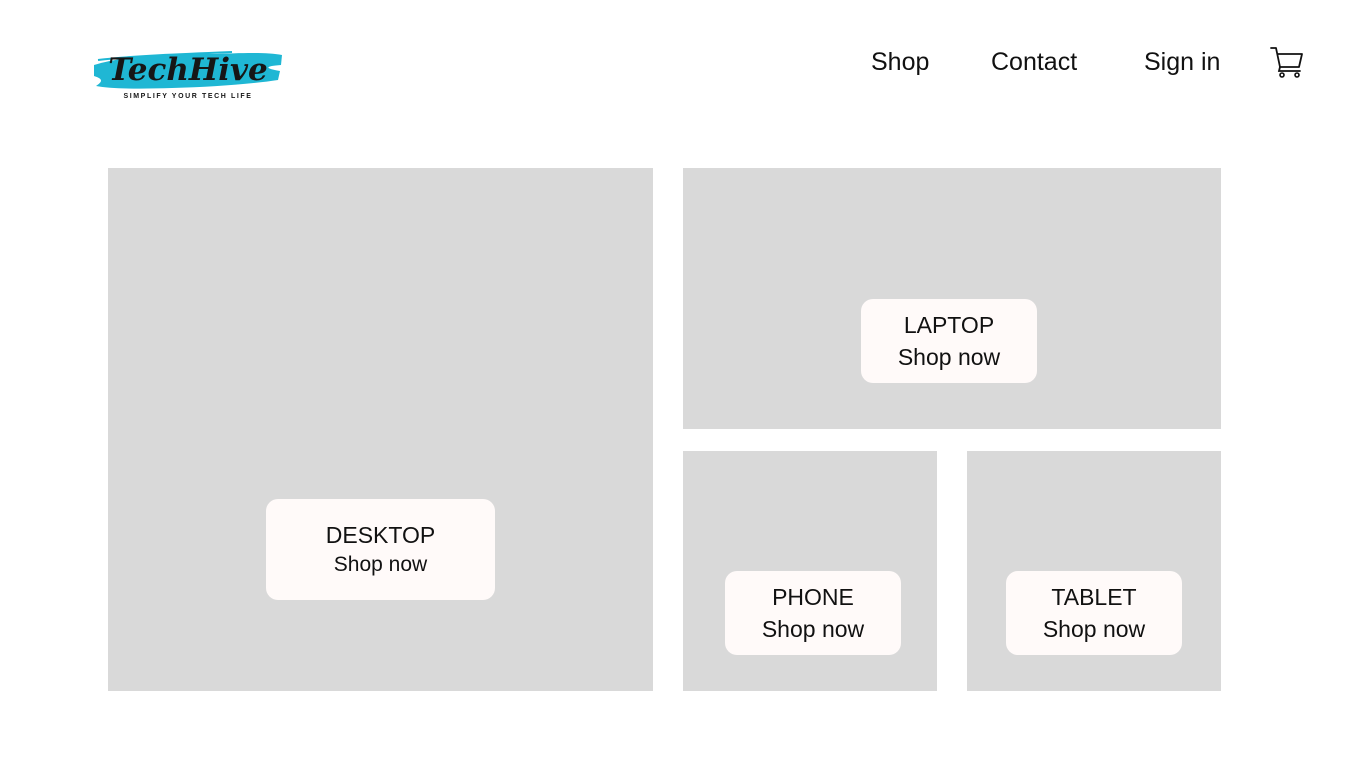 Image resolution: width=1366 pixels, height=768 pixels. I want to click on tablet-category-label: TABLET, so click(1094, 597).